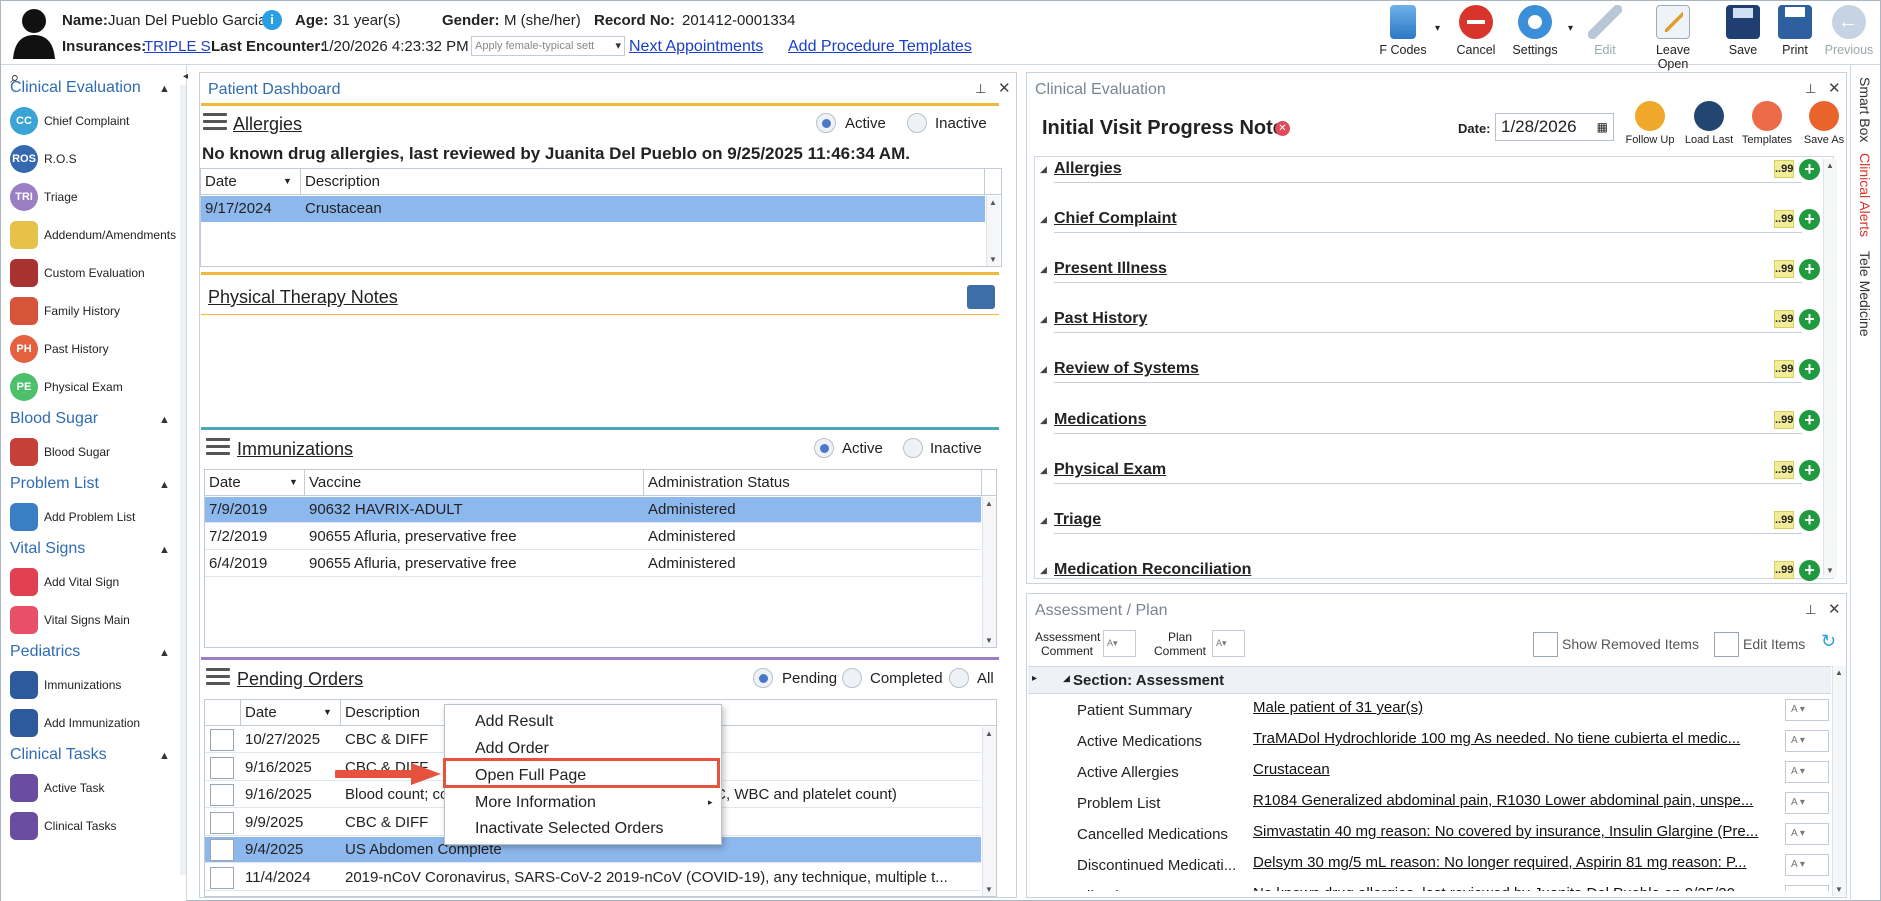 The image size is (1881, 901). What do you see at coordinates (1709, 123) in the screenshot?
I see `load-last-button: Load Last` at bounding box center [1709, 123].